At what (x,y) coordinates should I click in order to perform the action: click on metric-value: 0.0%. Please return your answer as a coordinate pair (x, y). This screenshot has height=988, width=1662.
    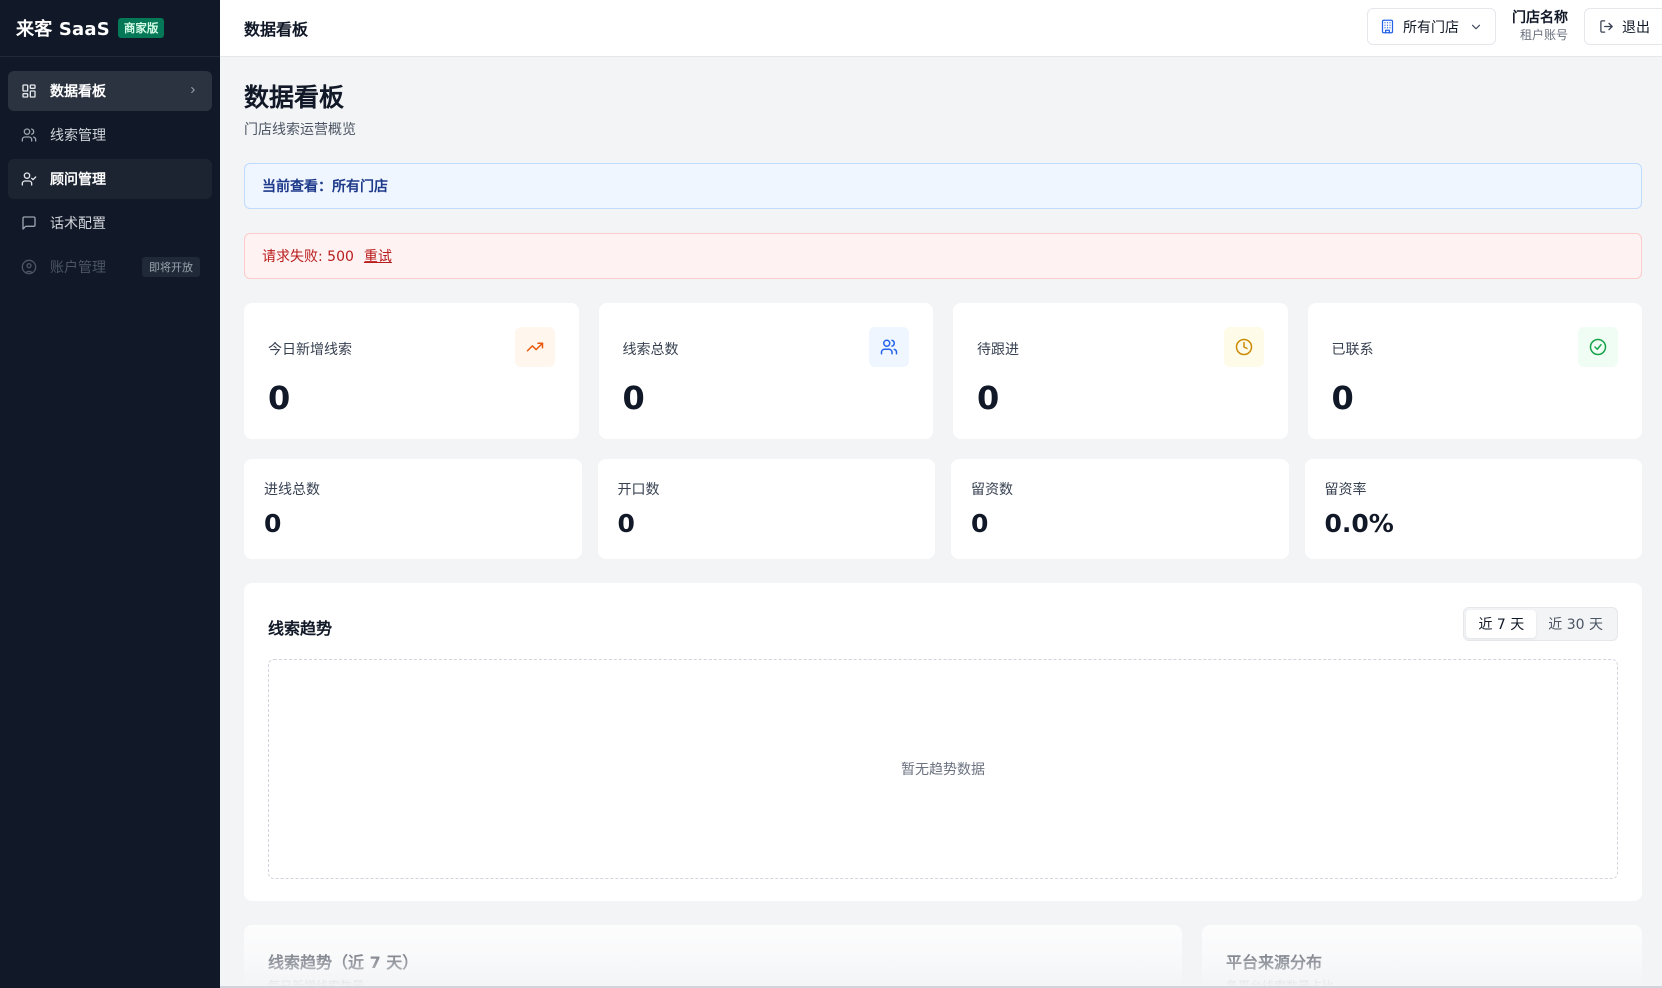
    Looking at the image, I should click on (1359, 523).